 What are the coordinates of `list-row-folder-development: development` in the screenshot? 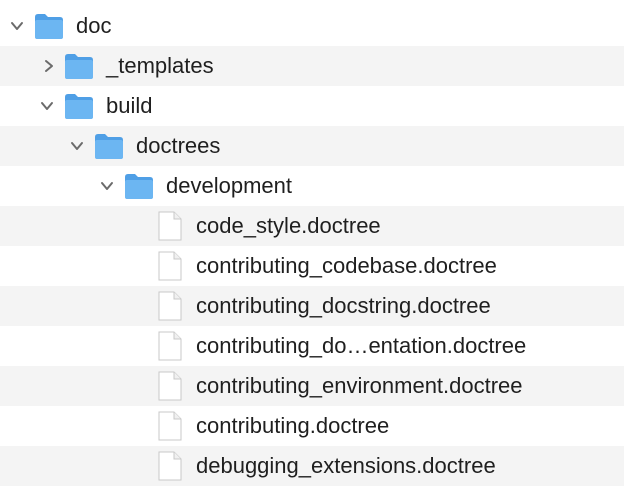 It's located at (312, 186).